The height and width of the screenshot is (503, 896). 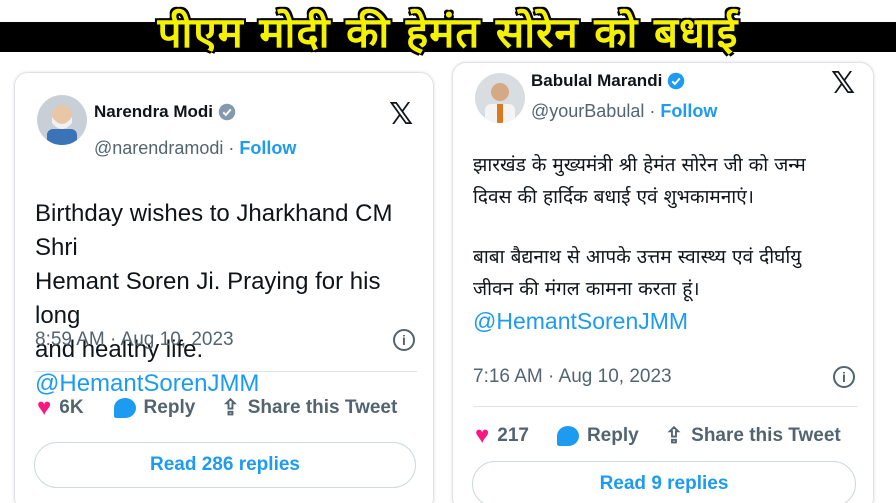 What do you see at coordinates (572, 377) in the screenshot?
I see `tweet-timestamp: 7:16 AM · Aug 10, 2023` at bounding box center [572, 377].